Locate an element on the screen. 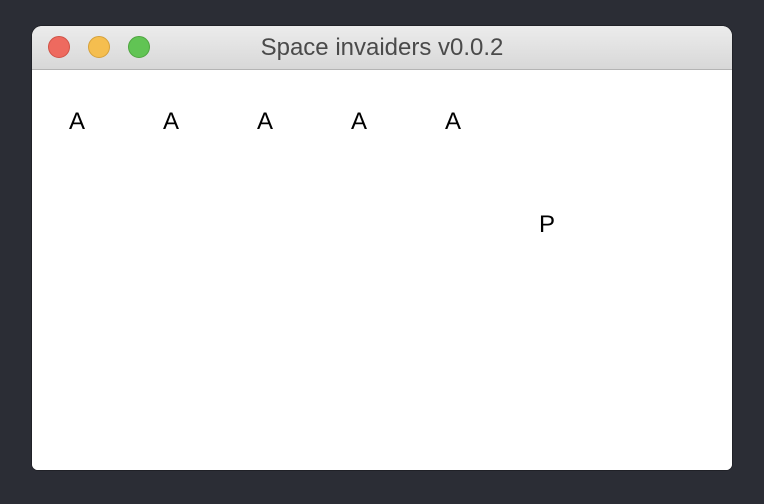 The image size is (764, 504). window-title: Space invaiders v0.0.2 is located at coordinates (382, 47).